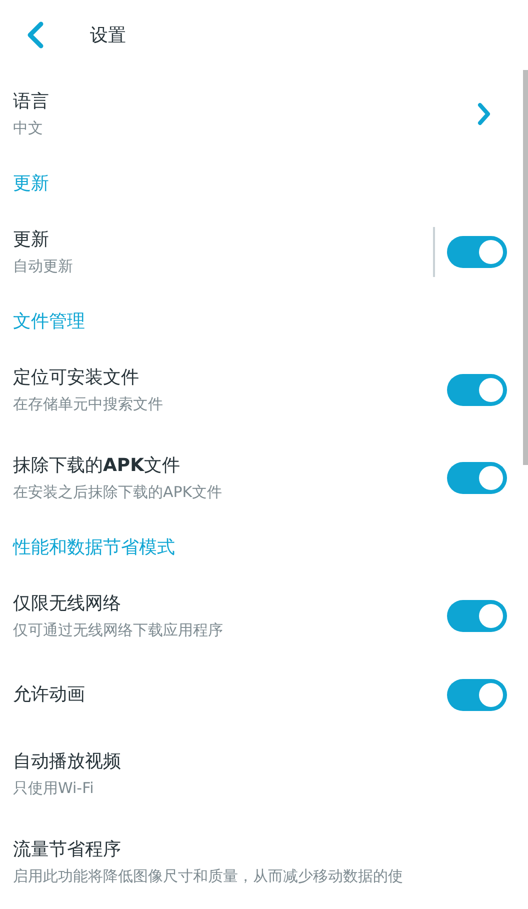 This screenshot has height=909, width=528. I want to click on section-heading: 文件管理, so click(49, 322).